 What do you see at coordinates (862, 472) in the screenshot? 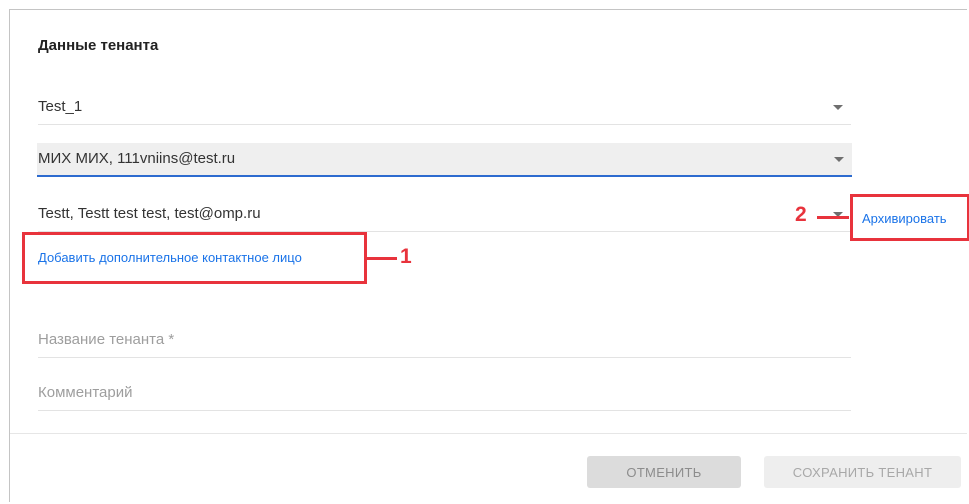
I see `save-tenant-button: СОХРАНИТЬ ТЕНАНТ` at bounding box center [862, 472].